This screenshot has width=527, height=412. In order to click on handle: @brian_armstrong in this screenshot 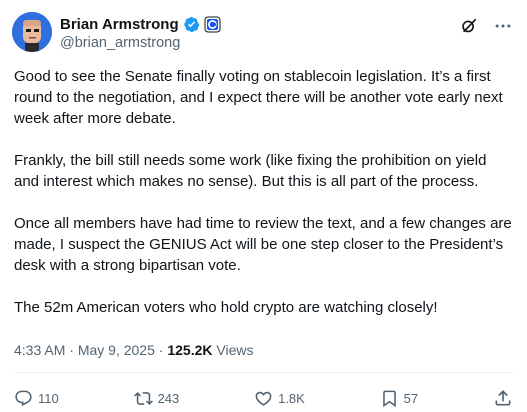, I will do `click(120, 43)`.